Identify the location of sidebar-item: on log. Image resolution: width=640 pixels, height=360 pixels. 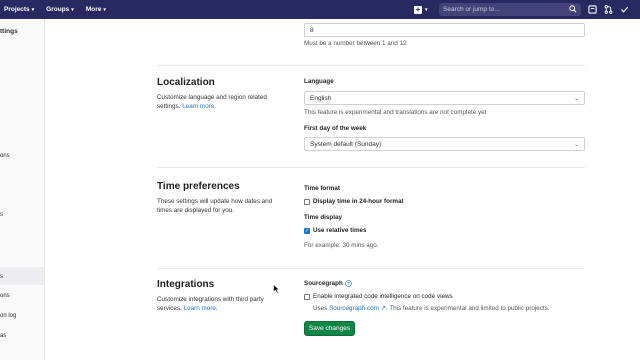
(8, 316).